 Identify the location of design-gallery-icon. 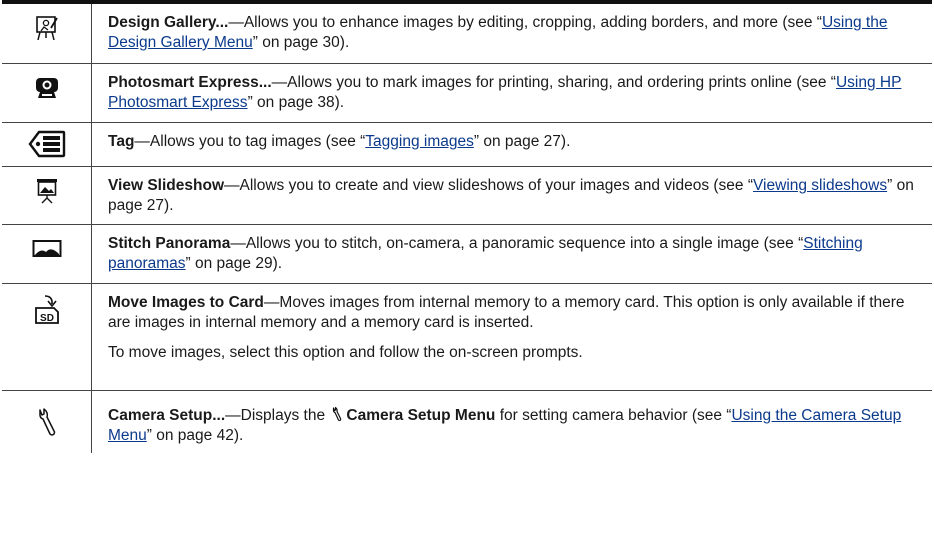
(46, 28).